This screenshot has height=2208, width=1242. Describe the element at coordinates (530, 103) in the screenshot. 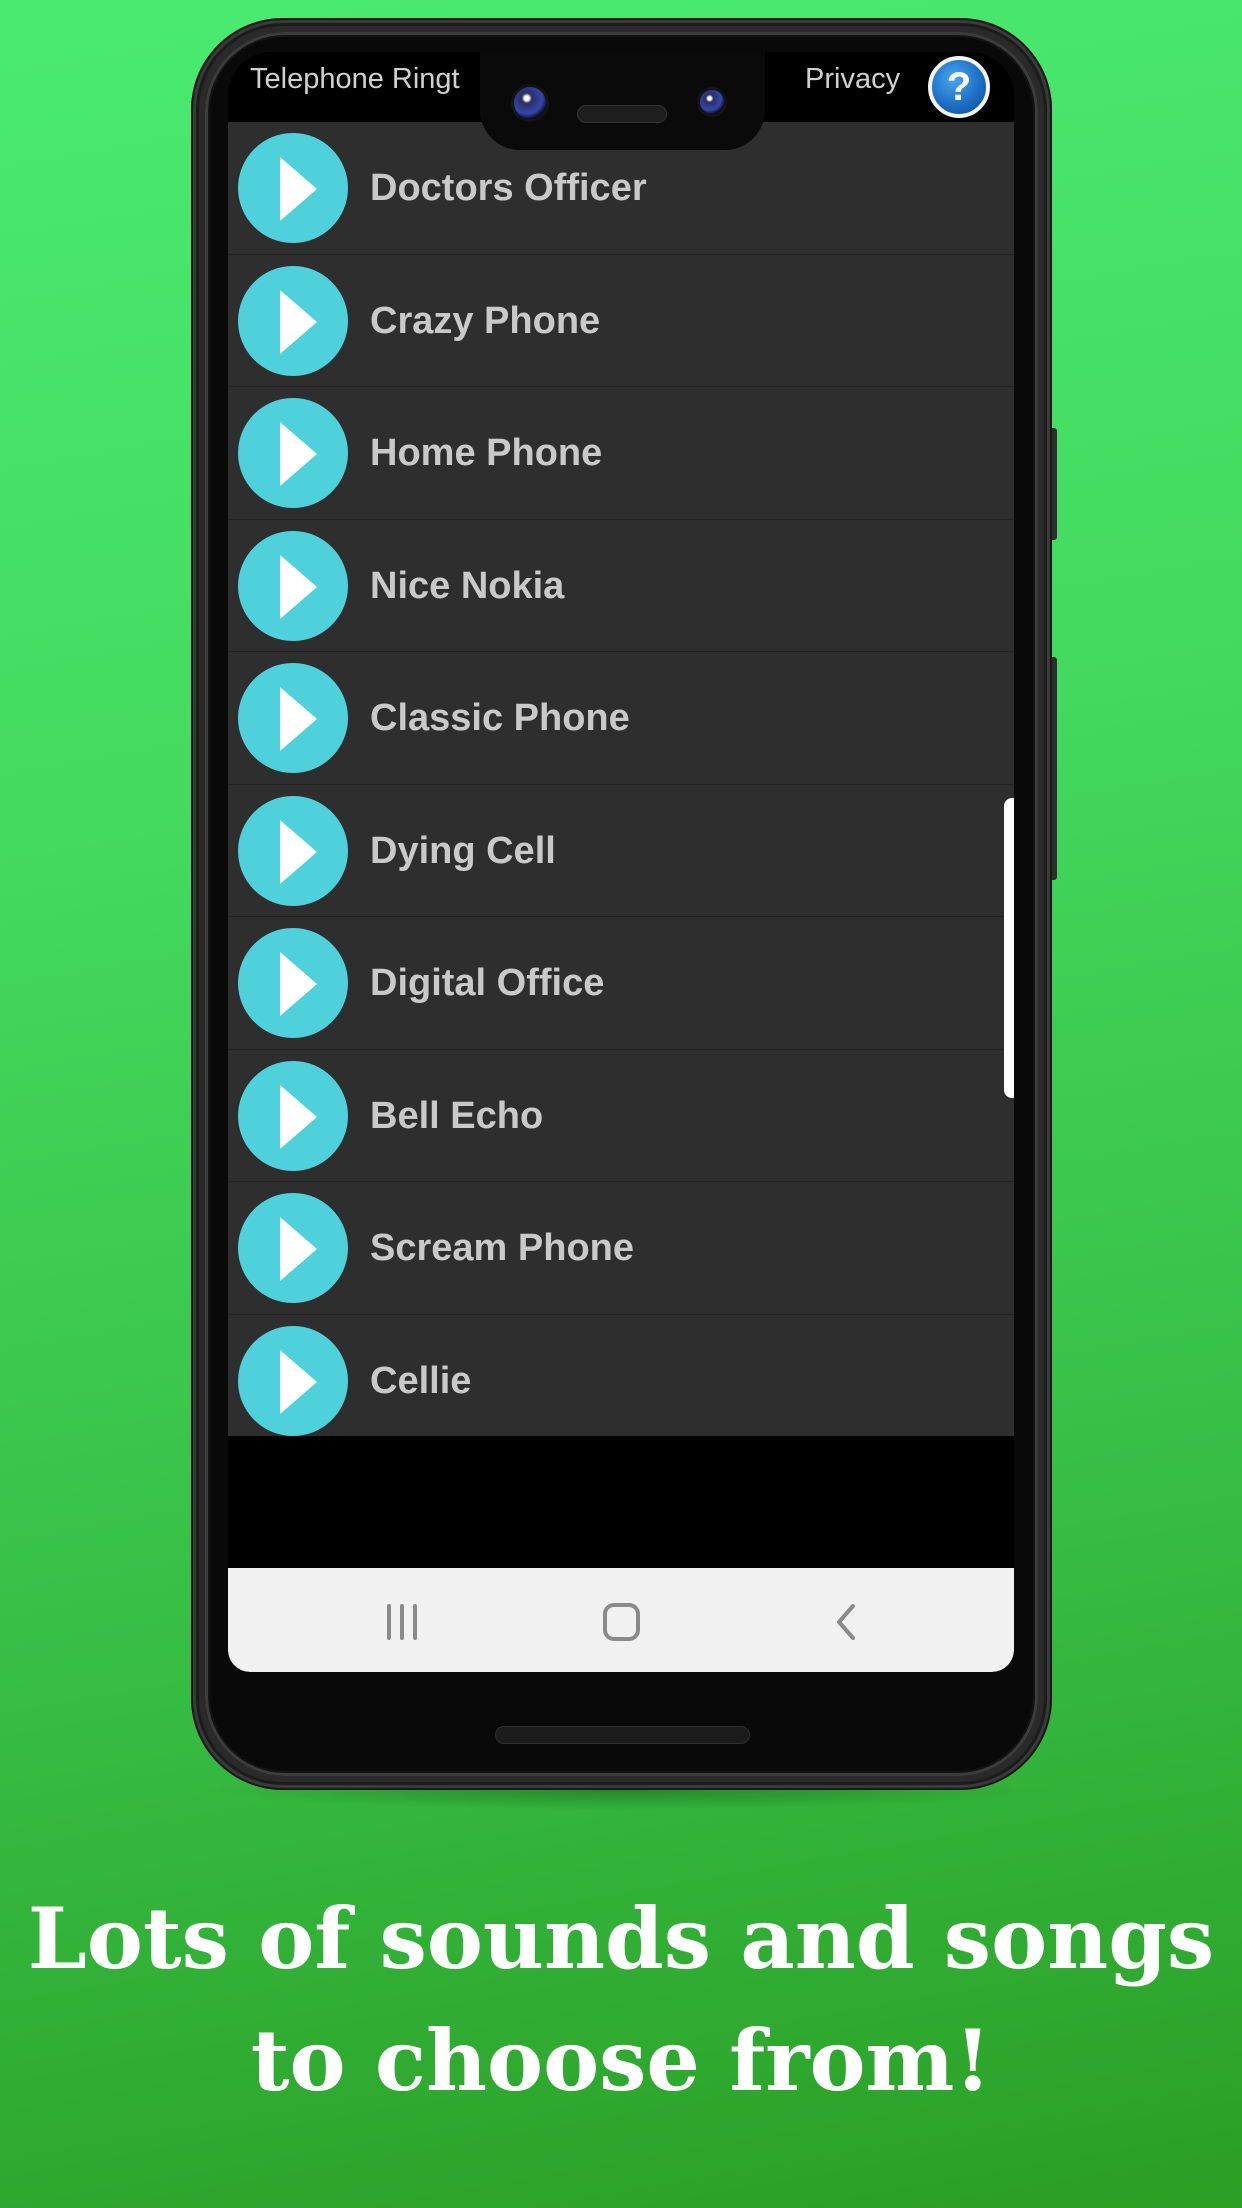

I see `front-camera-icon` at that location.